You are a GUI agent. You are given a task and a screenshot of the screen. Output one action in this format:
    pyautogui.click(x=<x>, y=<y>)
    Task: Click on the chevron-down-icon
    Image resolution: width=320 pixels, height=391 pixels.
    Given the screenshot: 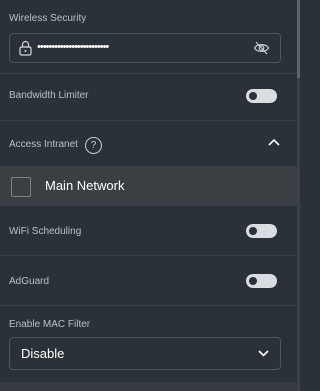 What is the action you would take?
    pyautogui.click(x=263, y=353)
    